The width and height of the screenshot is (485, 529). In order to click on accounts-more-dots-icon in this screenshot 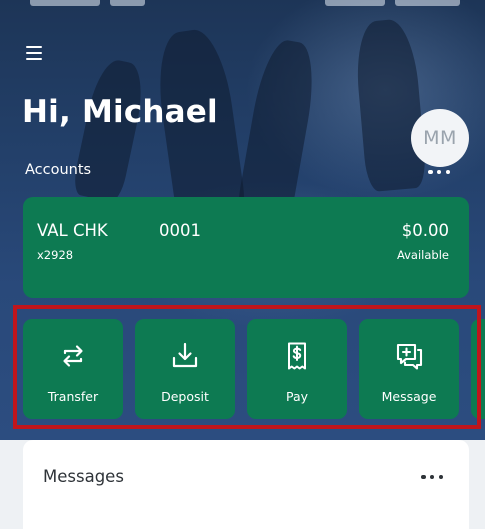, I will do `click(439, 172)`.